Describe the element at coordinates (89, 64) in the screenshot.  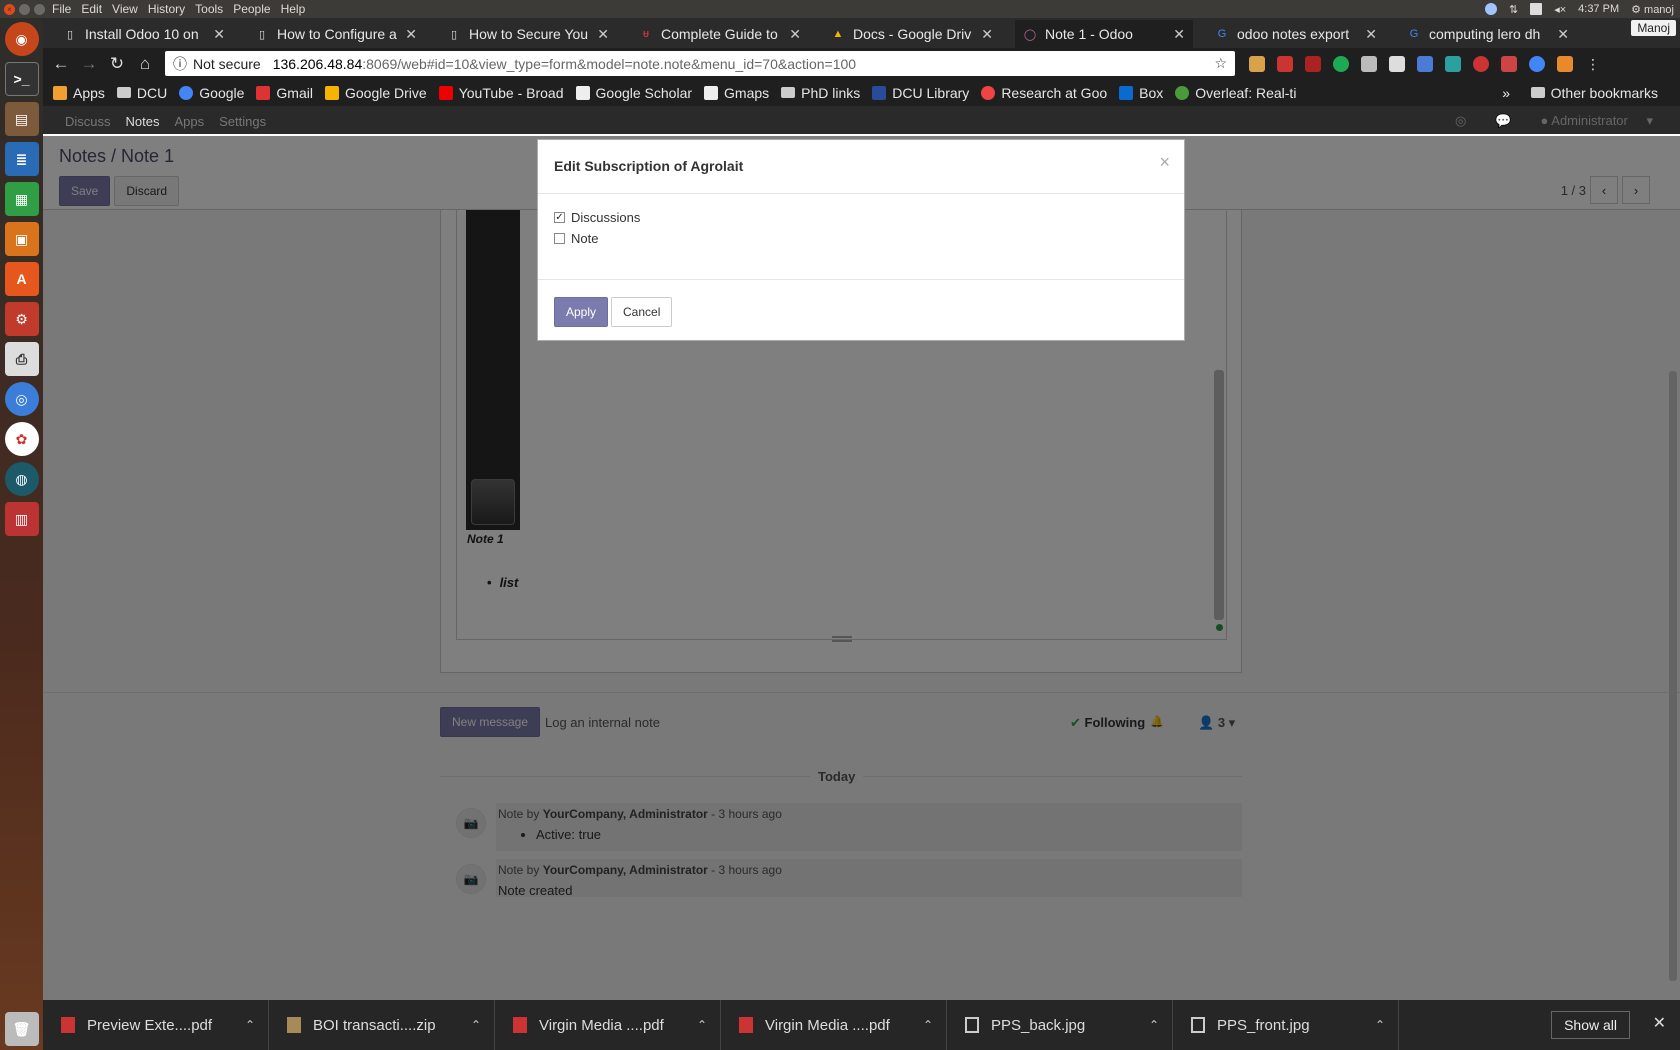
I see `forward-icon: →` at that location.